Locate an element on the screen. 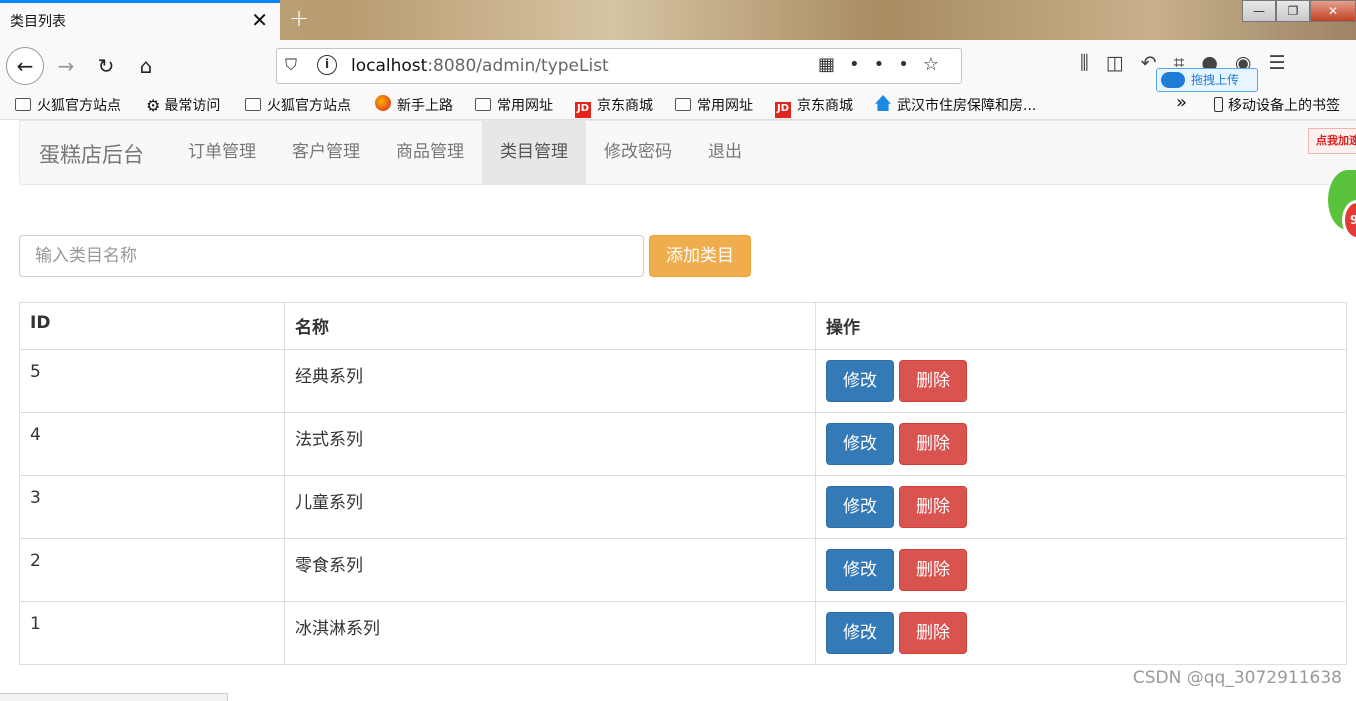  admin-navbar: 蛋糕店后台 订单管理 客户管理 商品管理 类目管理 修改密码 退出 is located at coordinates (687, 152).